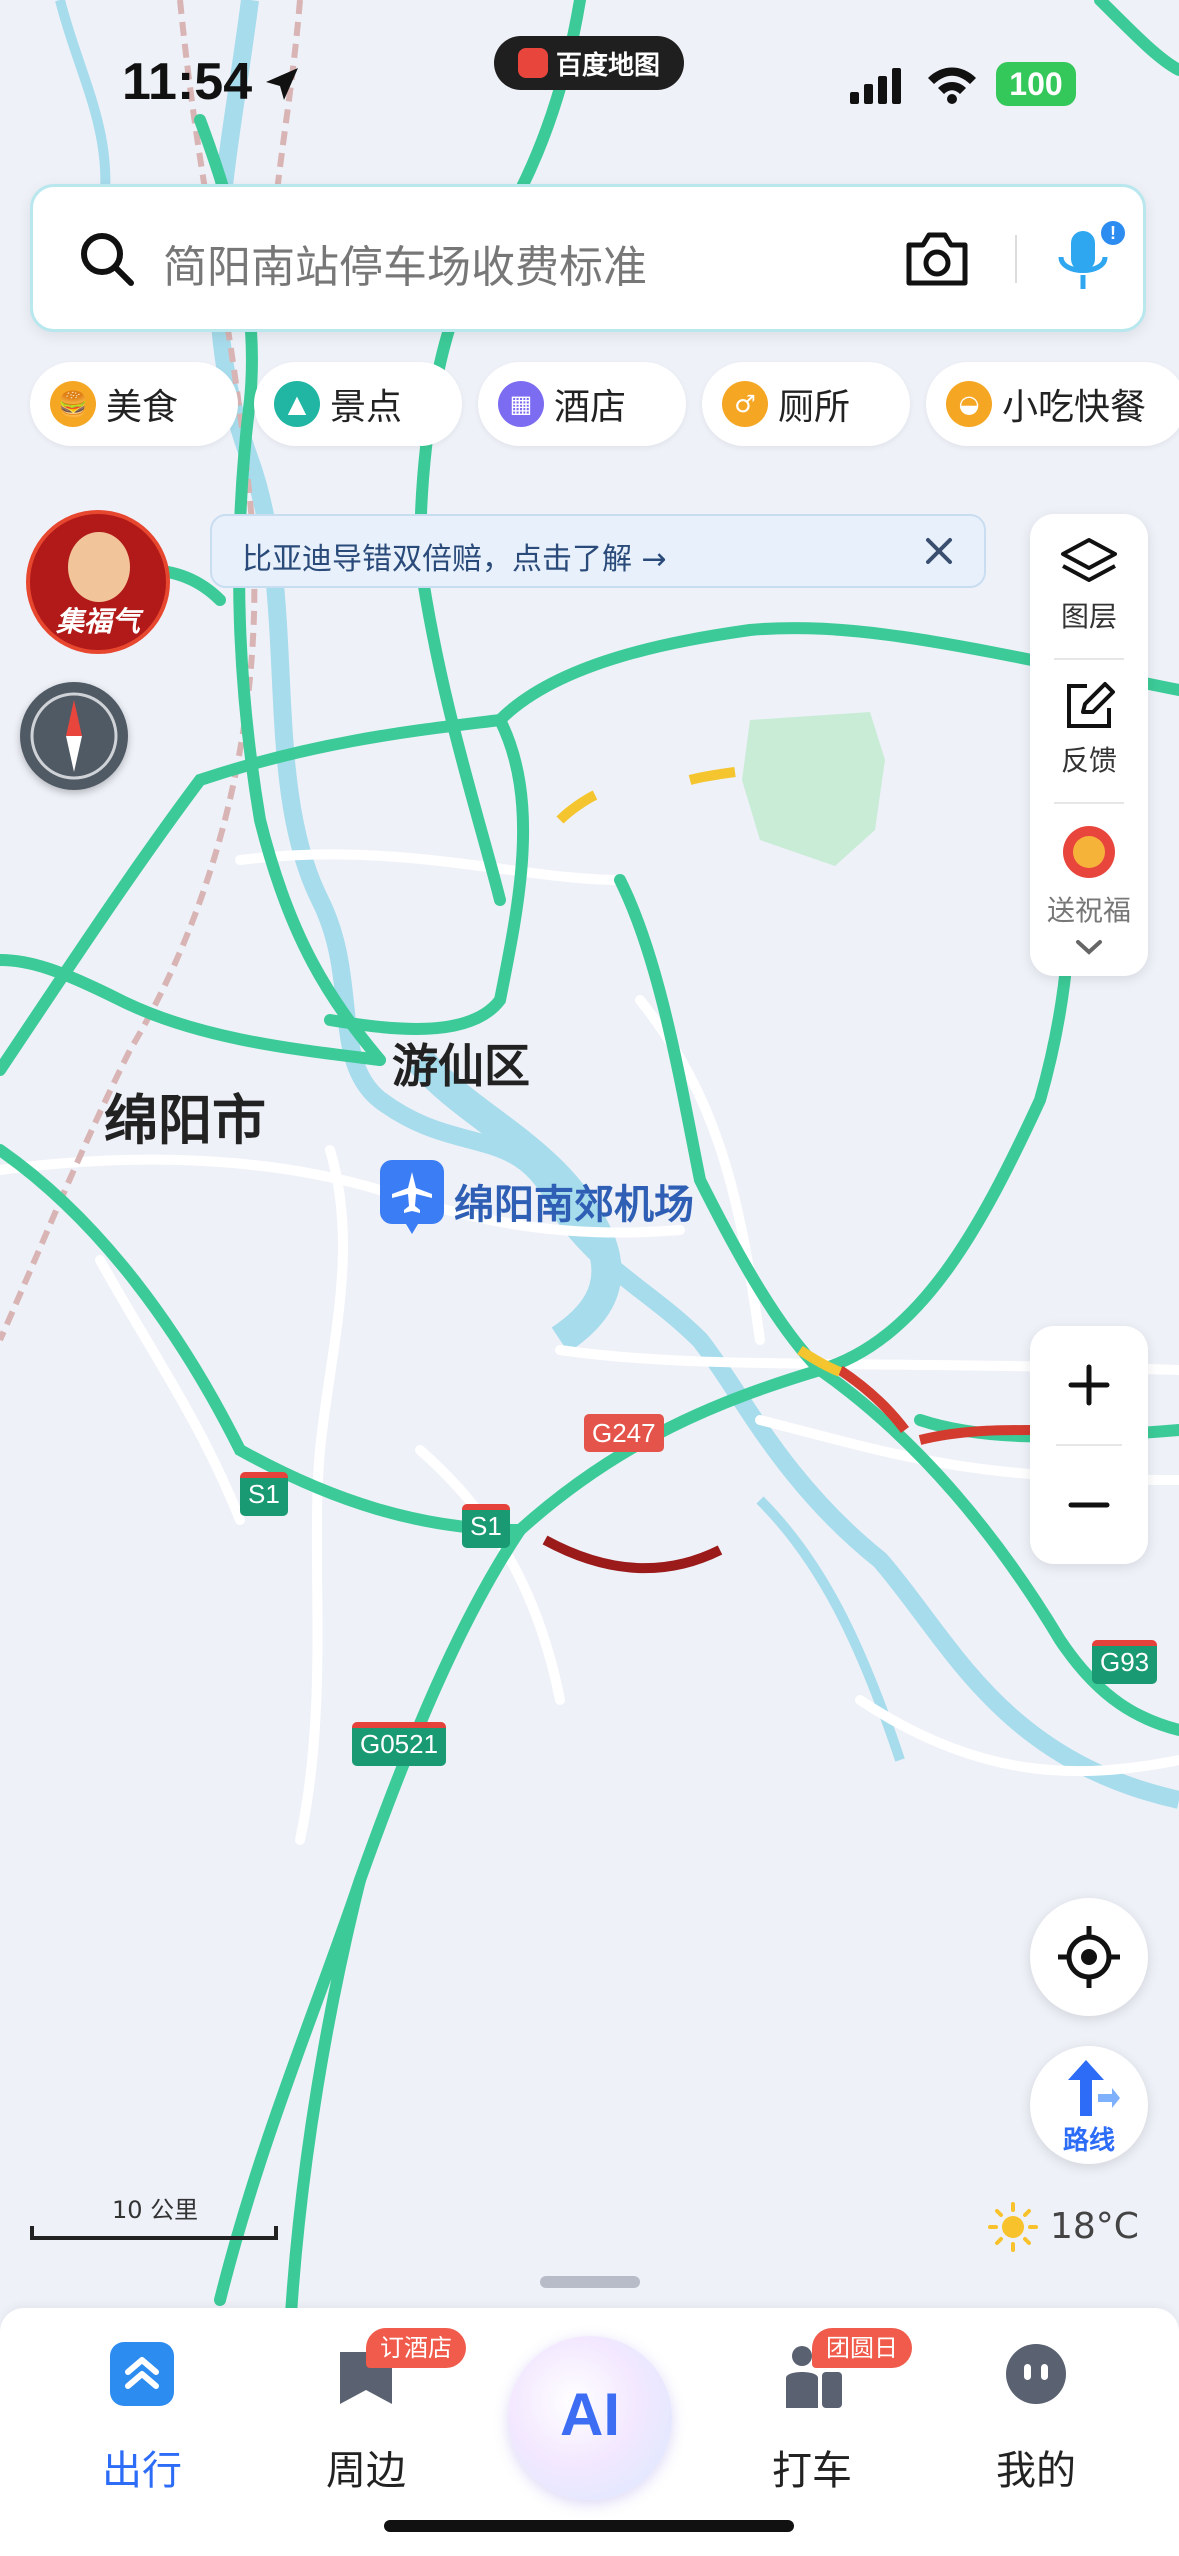  Describe the element at coordinates (1088, 760) in the screenshot. I see `feedback-label: 反馈` at that location.